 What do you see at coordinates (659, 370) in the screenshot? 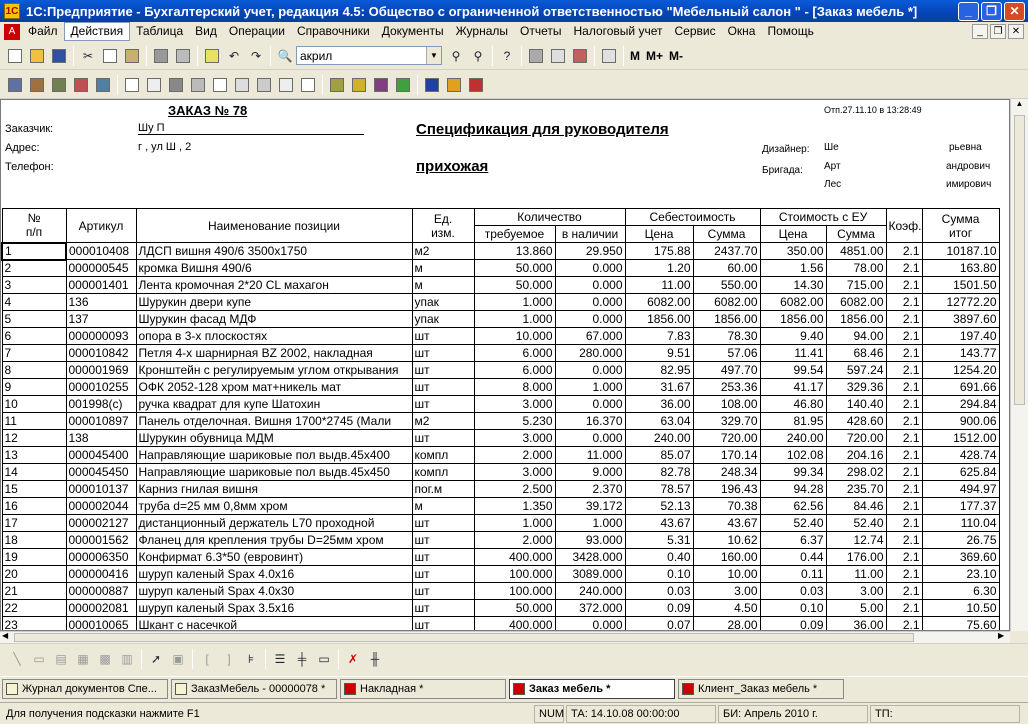
I see `cell-cost-price: 82.95` at bounding box center [659, 370].